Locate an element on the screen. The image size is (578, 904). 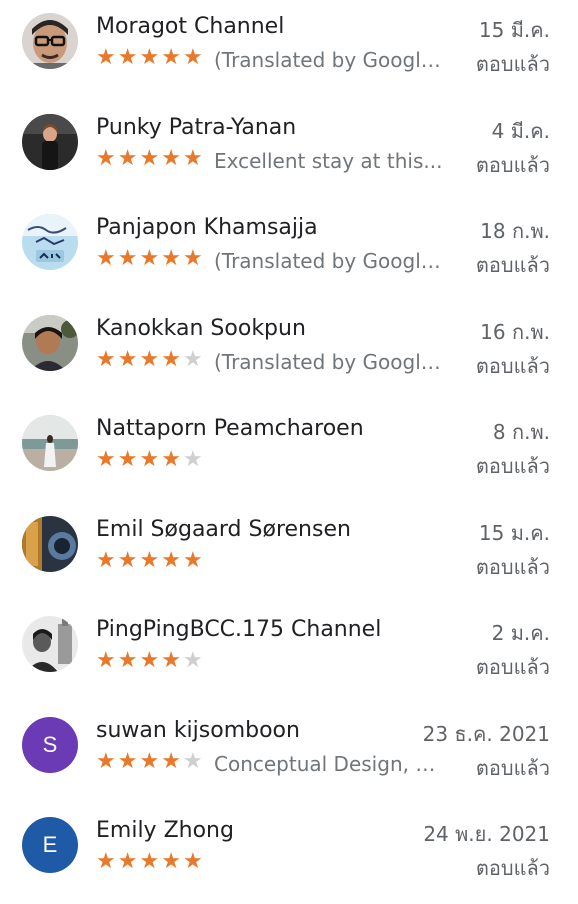
review-date: 8 ก.พ. is located at coordinates (521, 432).